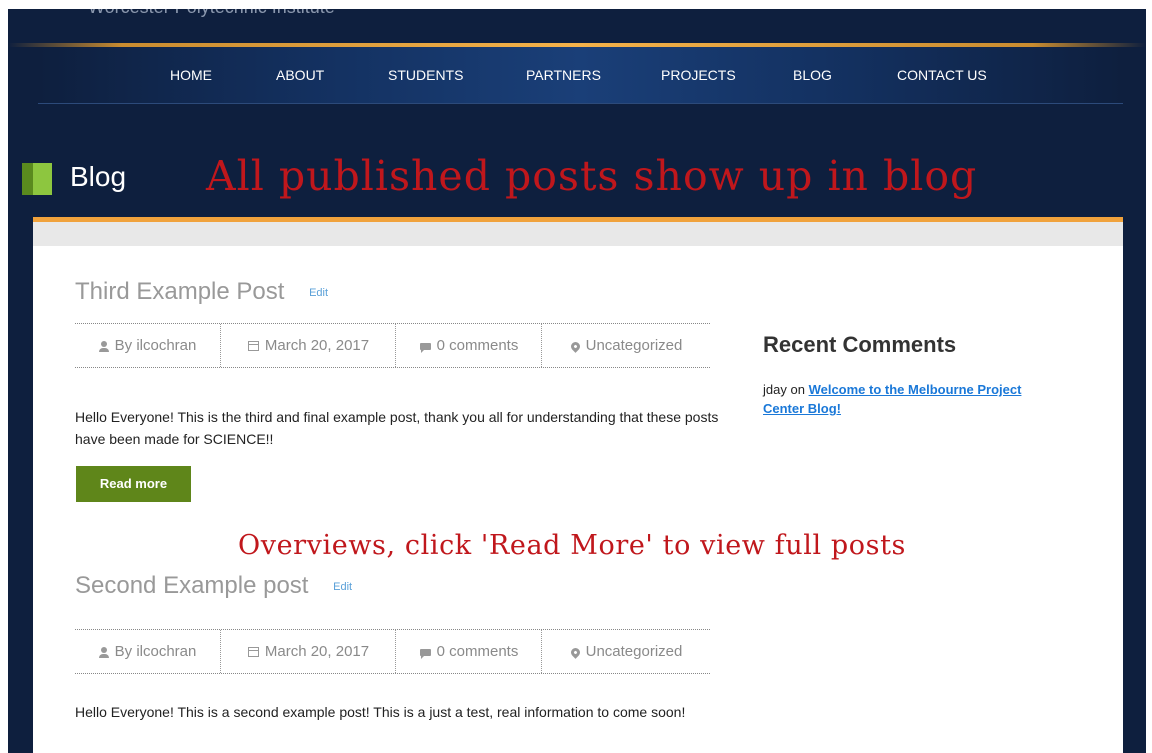 This screenshot has width=1152, height=753. Describe the element at coordinates (797, 389) in the screenshot. I see `comment-connector: on` at that location.